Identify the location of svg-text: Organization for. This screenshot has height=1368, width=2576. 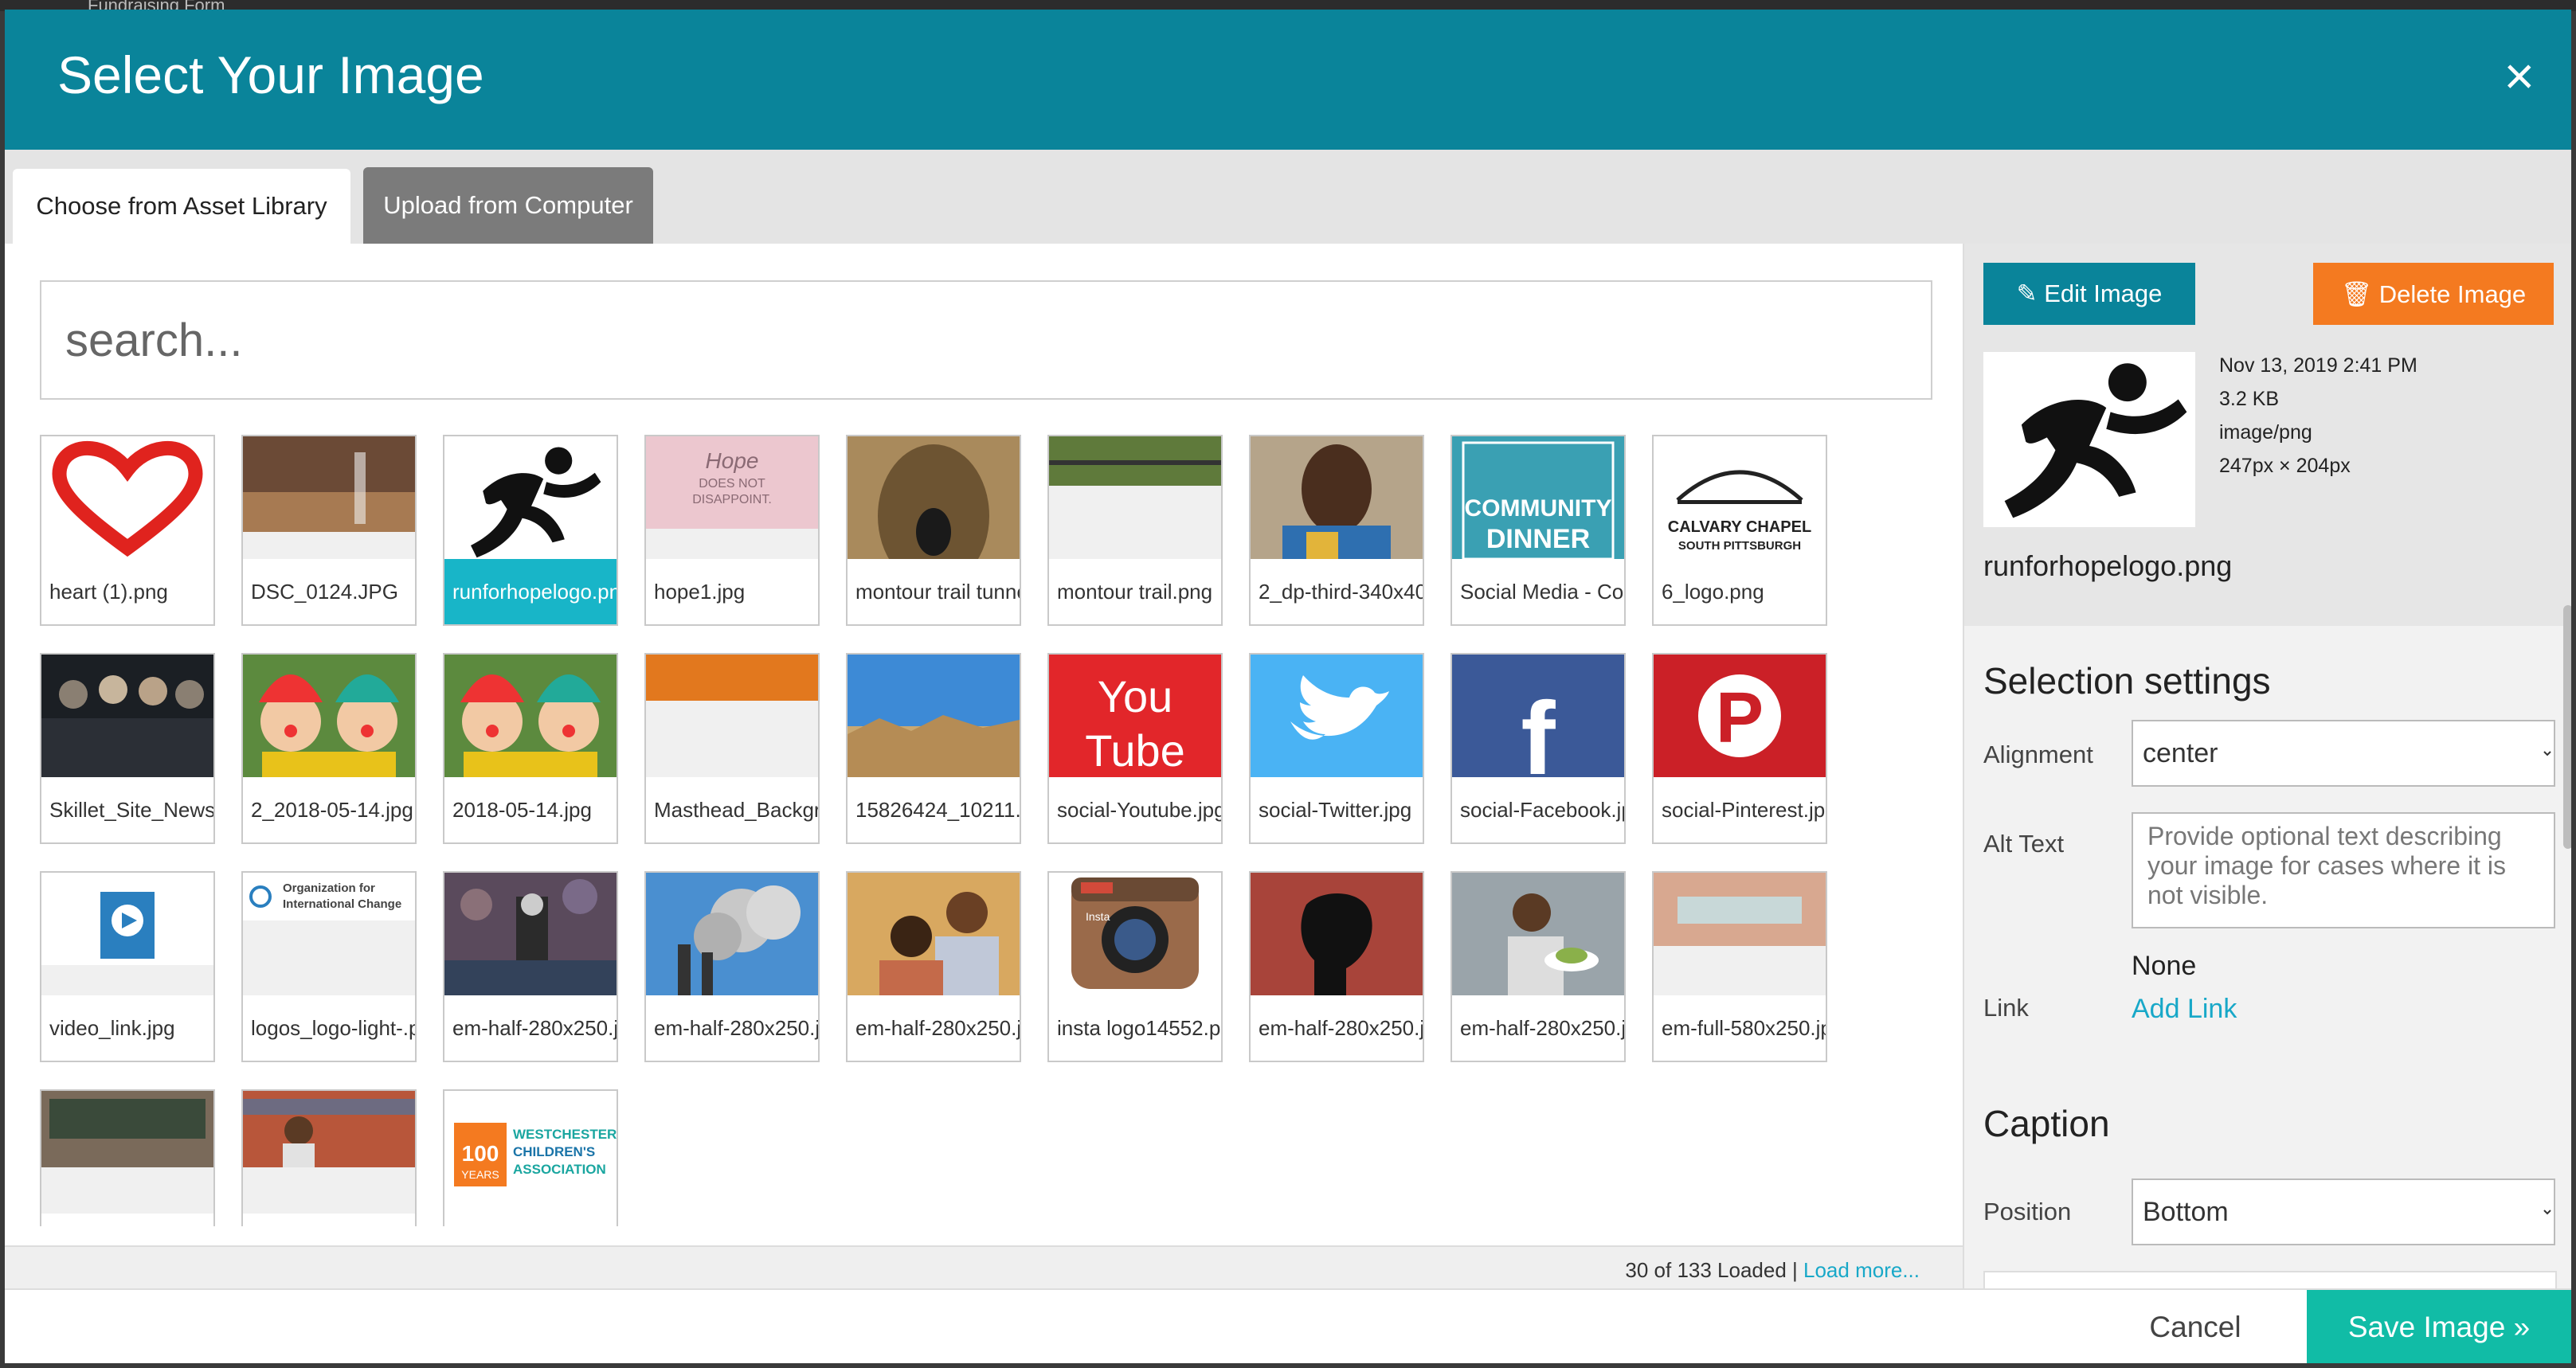
(329, 888).